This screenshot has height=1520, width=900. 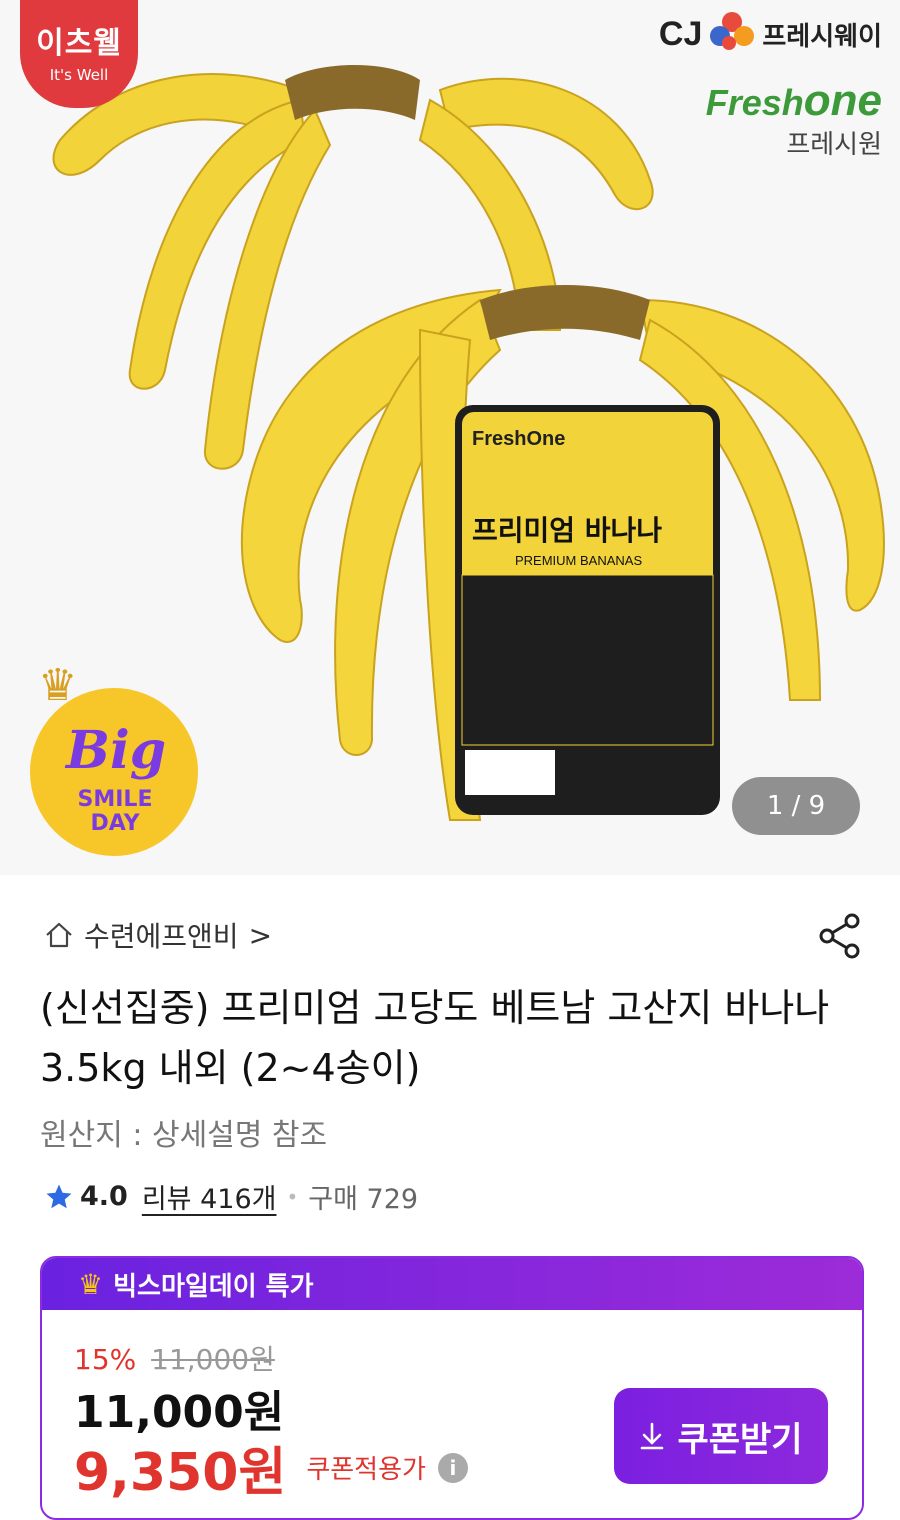 I want to click on deal-header: ♛ 빅스마일데이 특가, so click(x=452, y=1284).